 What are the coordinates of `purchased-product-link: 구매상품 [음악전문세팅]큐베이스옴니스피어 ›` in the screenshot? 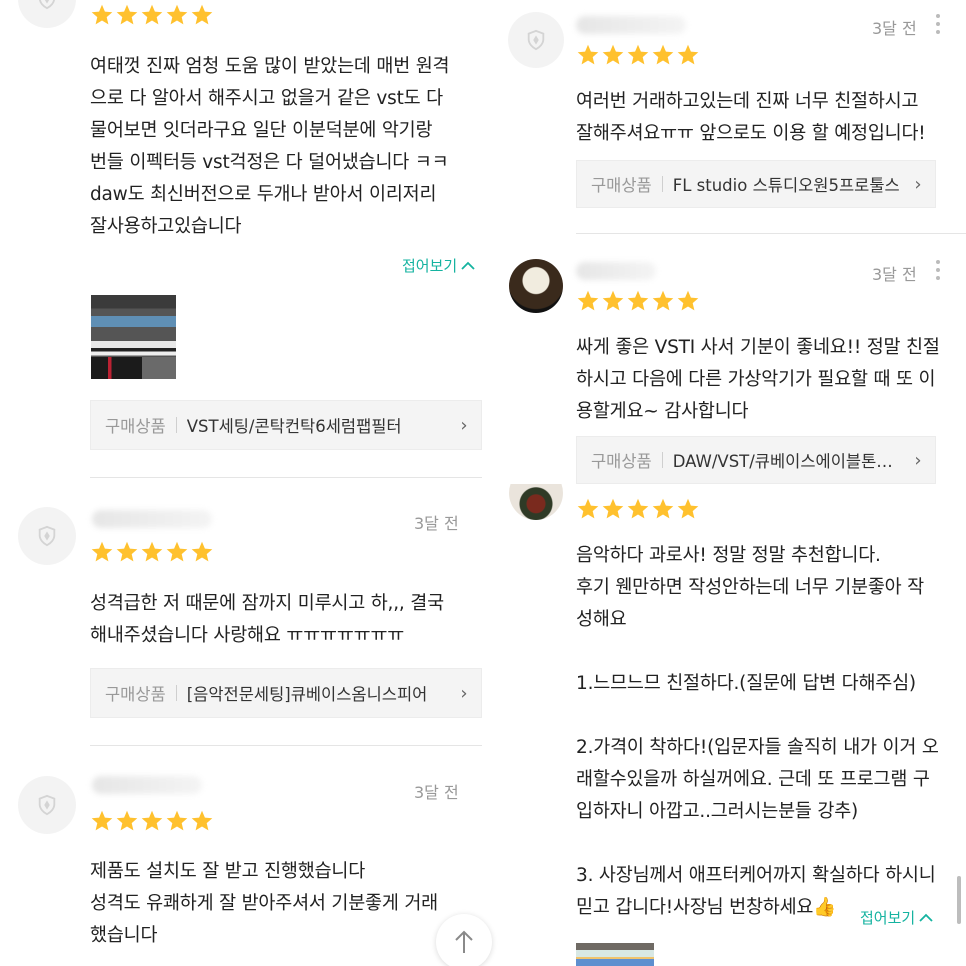 It's located at (286, 693).